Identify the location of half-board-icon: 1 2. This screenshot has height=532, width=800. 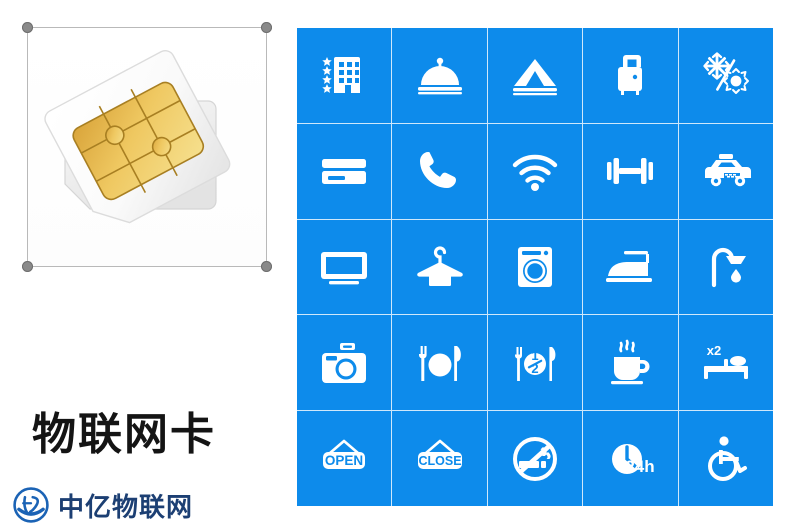
(535, 363).